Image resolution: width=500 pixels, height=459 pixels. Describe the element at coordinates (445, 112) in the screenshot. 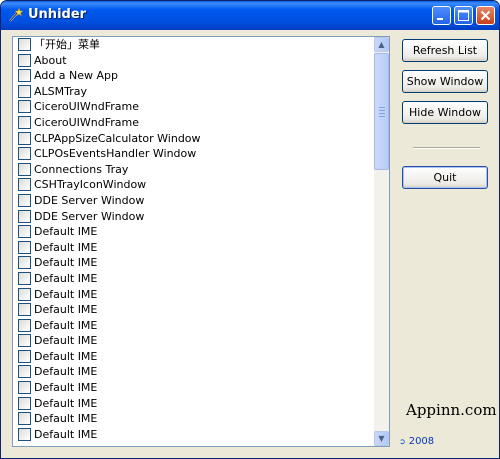

I see `hide-window-button: Hide Window` at that location.